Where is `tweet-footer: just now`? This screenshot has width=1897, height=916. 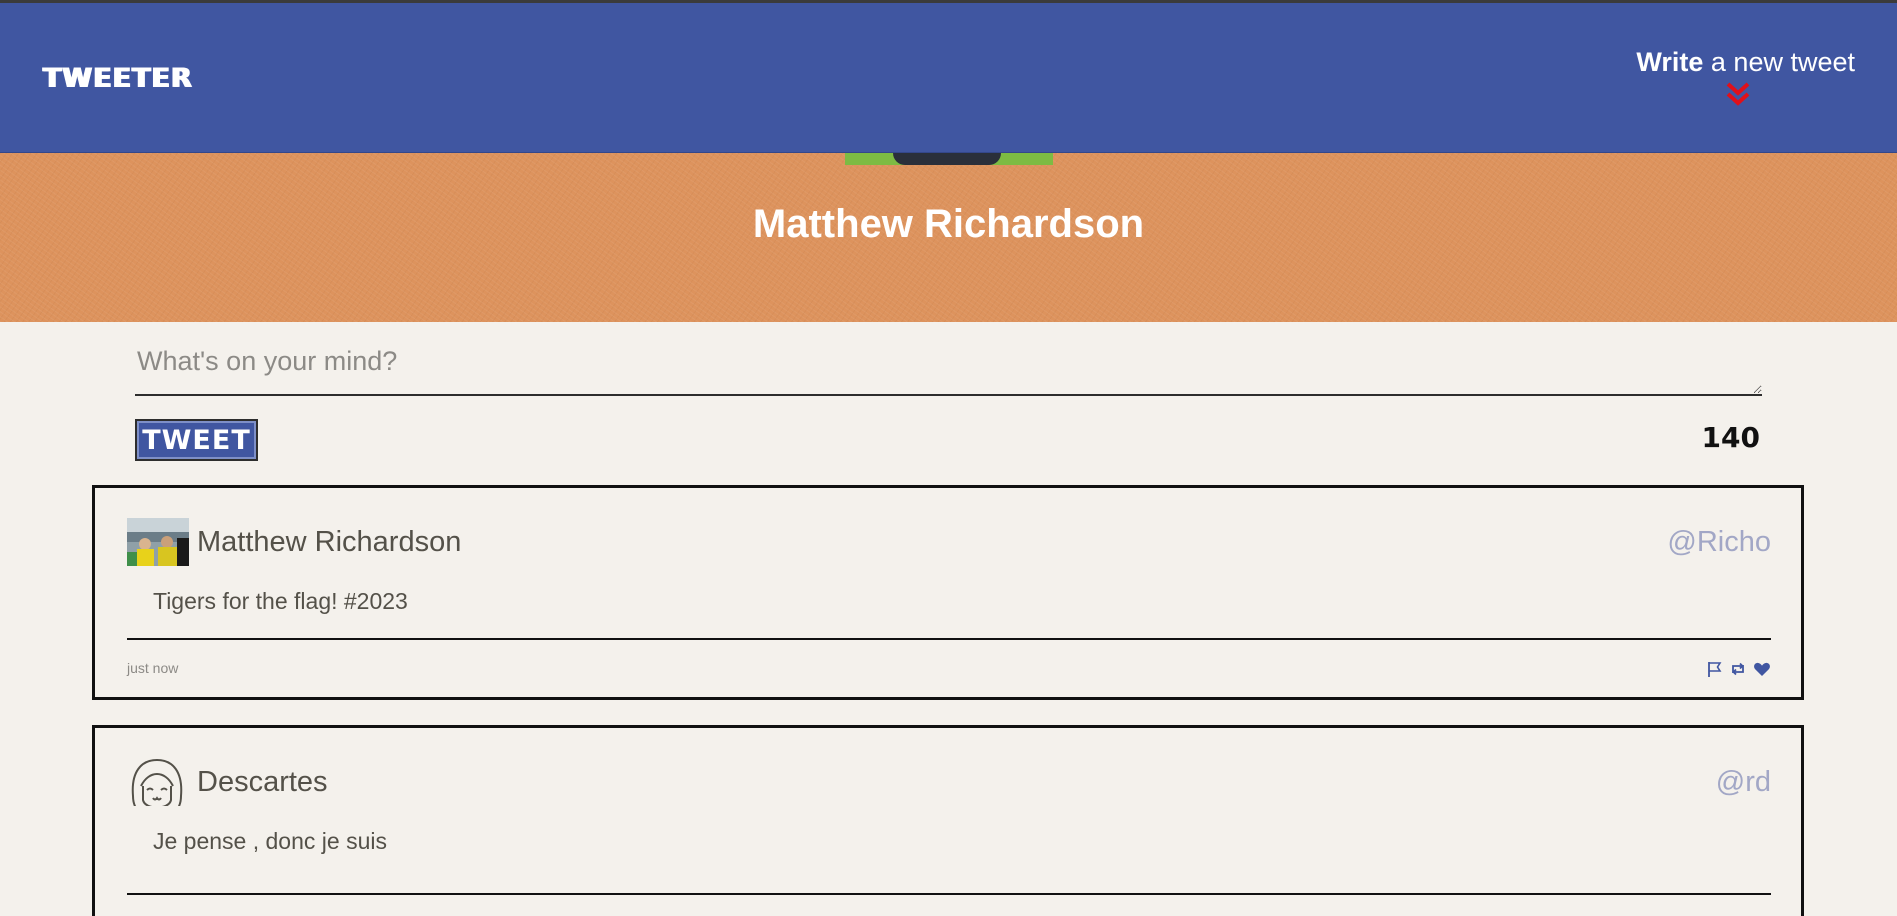 tweet-footer: just now is located at coordinates (949, 670).